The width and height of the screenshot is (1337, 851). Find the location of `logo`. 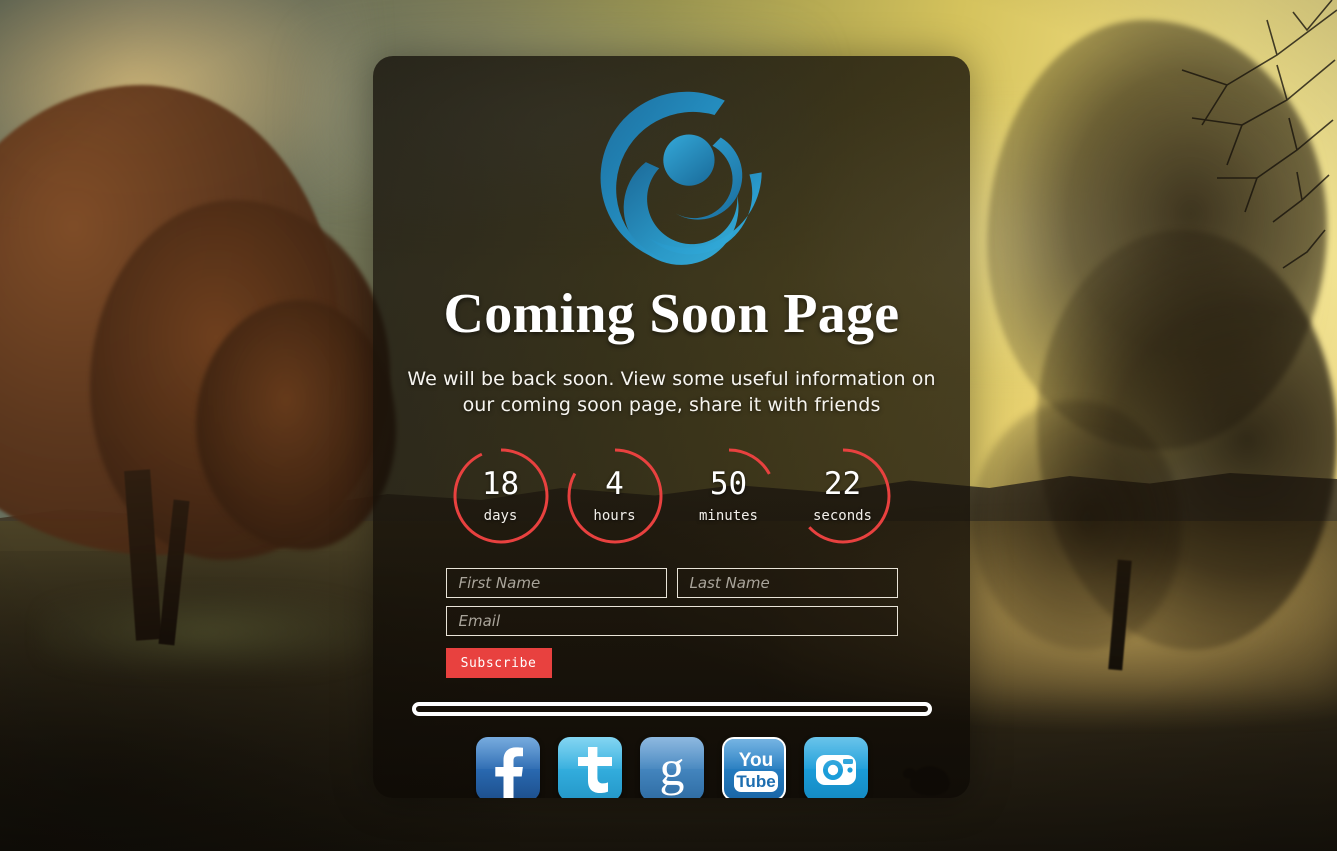

logo is located at coordinates (672, 176).